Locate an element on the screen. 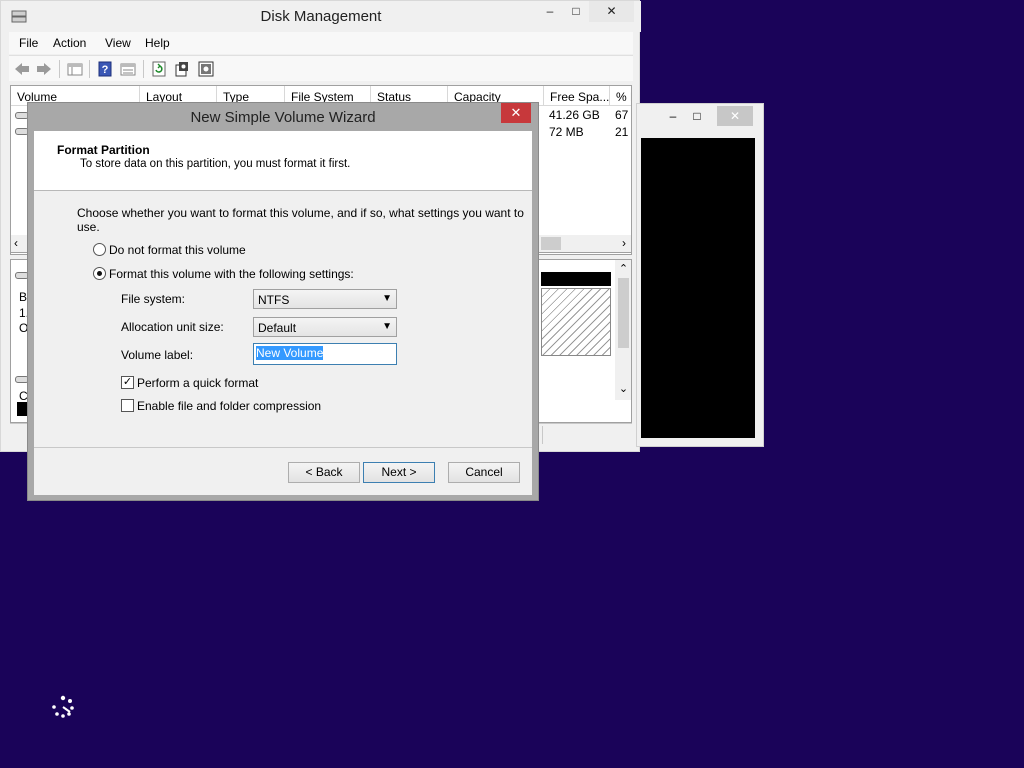 Image resolution: width=1024 pixels, height=768 pixels. scroll-left-icon: ‹ is located at coordinates (16, 243).